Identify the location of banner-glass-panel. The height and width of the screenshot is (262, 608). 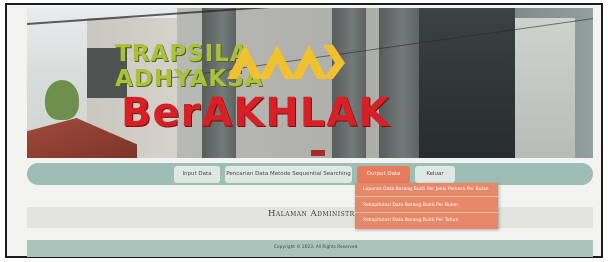
(545, 88).